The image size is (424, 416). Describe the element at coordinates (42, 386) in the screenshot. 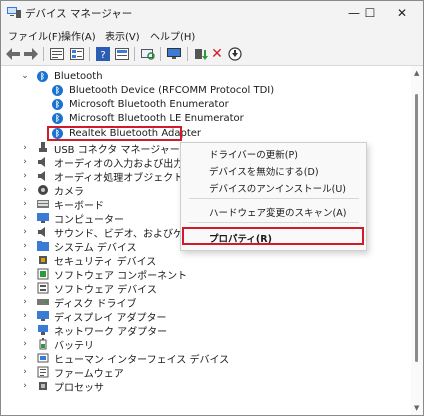

I see `processor-icon` at that location.